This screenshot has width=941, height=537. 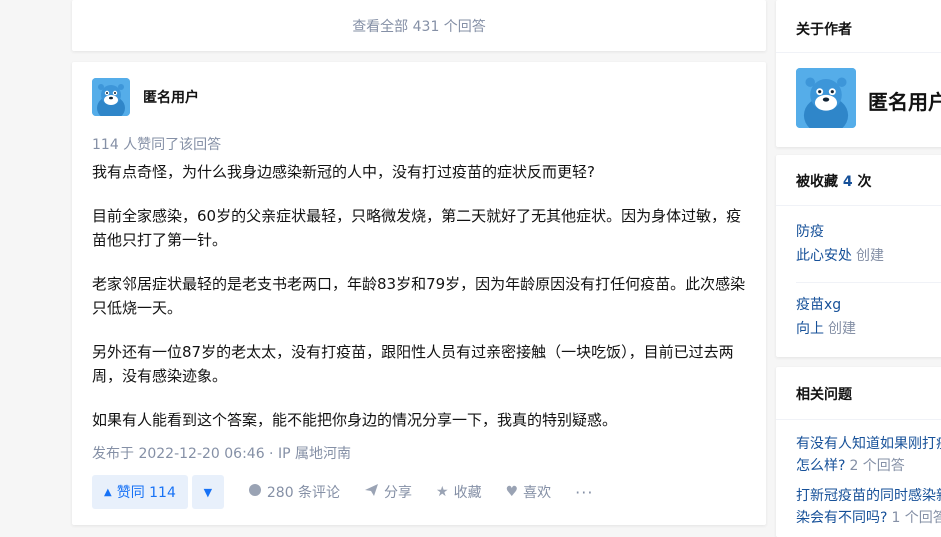 I want to click on related-question-title: 有没有人知道如果刚打疫, so click(x=868, y=444).